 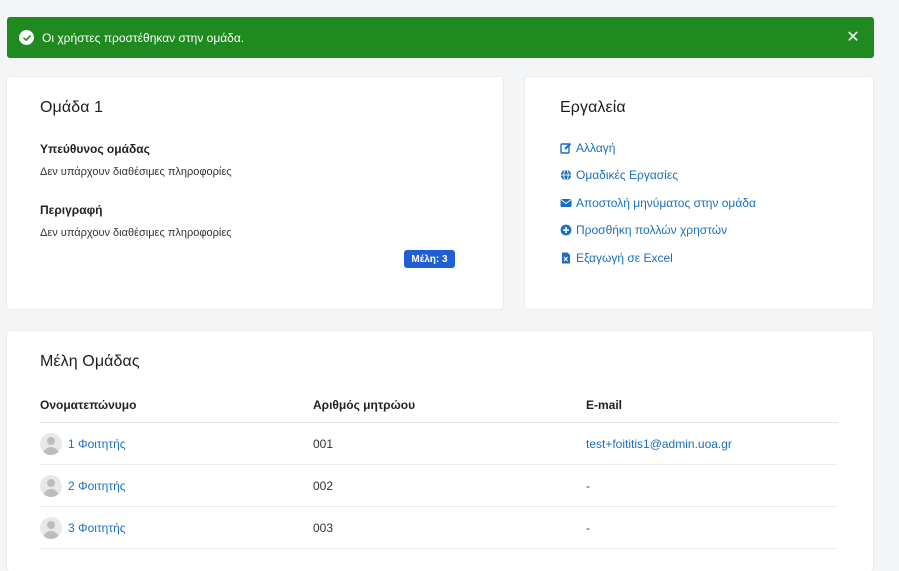 What do you see at coordinates (440, 37) in the screenshot?
I see `success-alert: Οι χρήστες προστέθηκαν στην ομάδα. ✕` at bounding box center [440, 37].